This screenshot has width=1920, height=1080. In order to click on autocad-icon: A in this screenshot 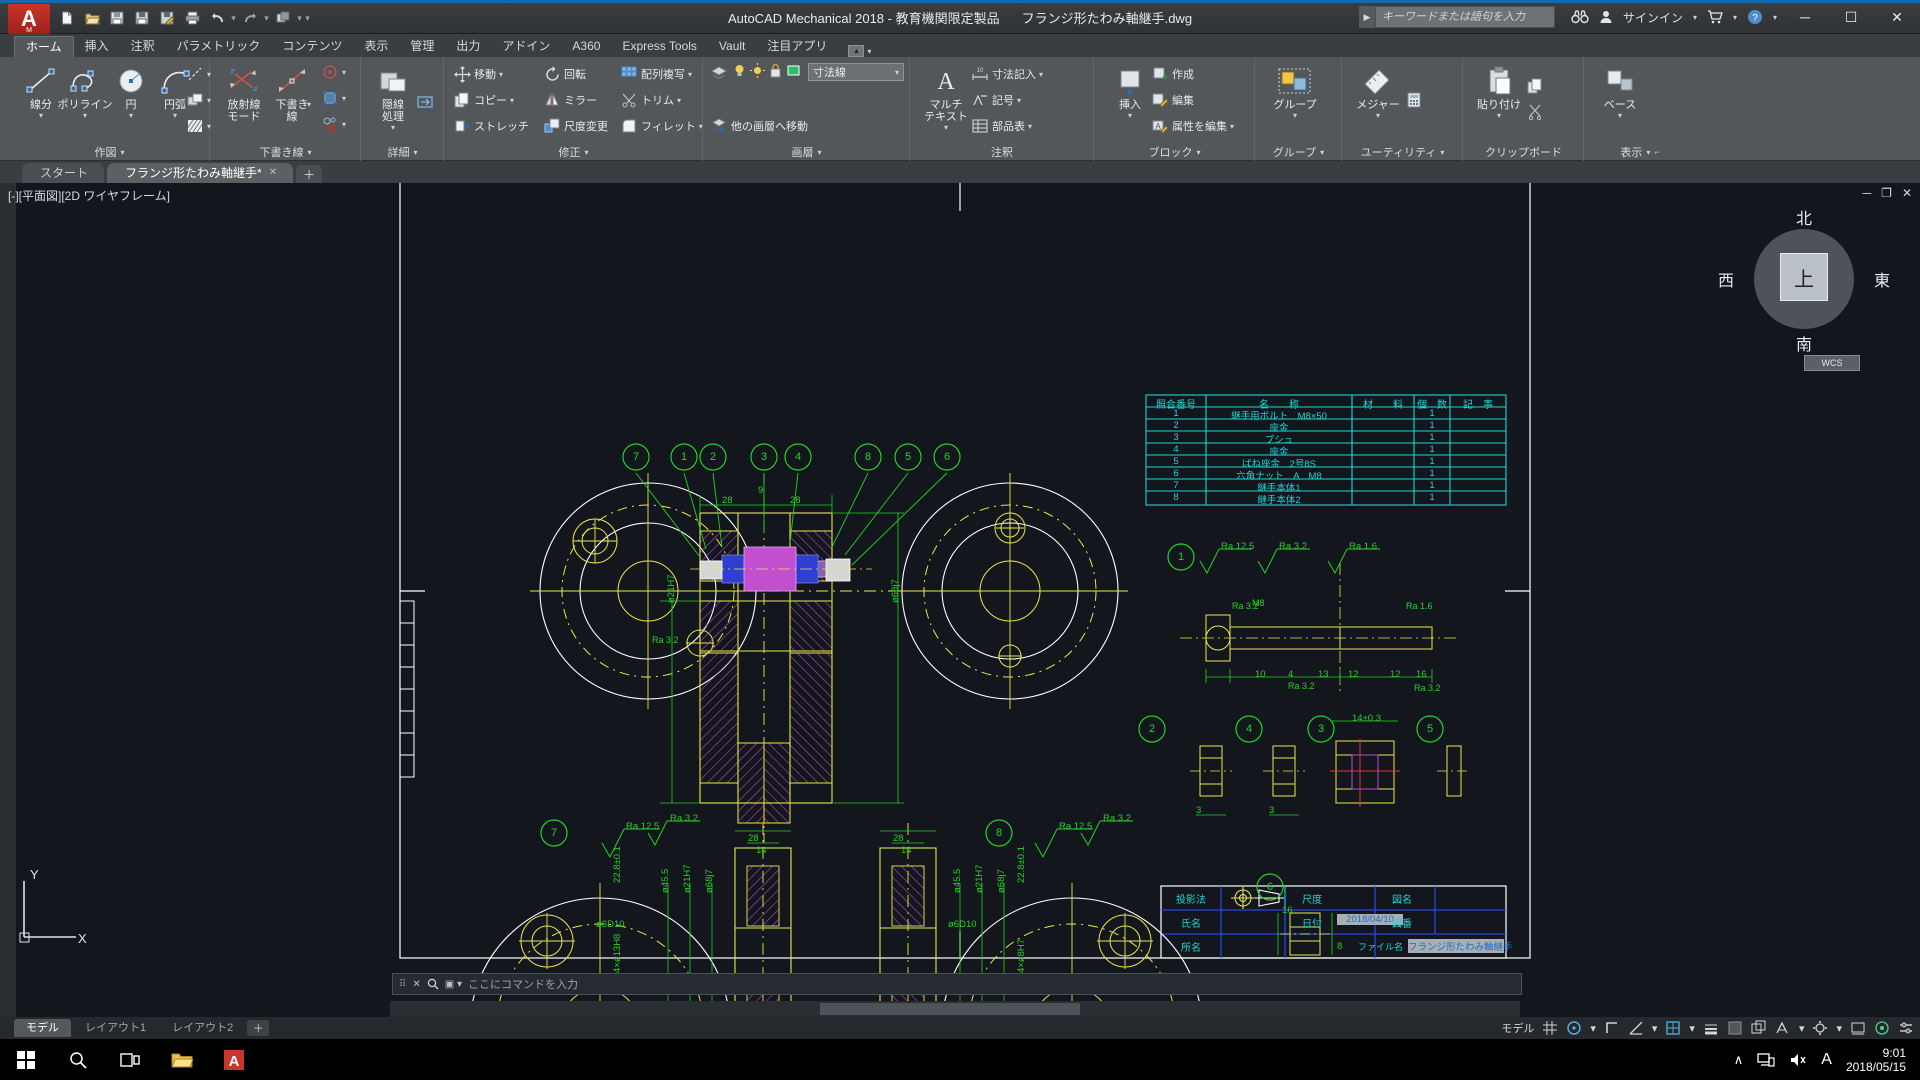, I will do `click(234, 1059)`.